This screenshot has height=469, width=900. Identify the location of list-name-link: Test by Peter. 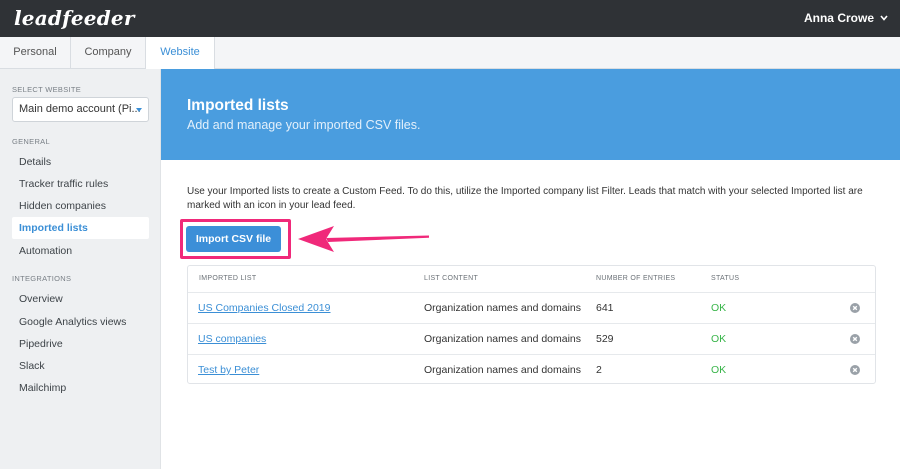
(228, 370).